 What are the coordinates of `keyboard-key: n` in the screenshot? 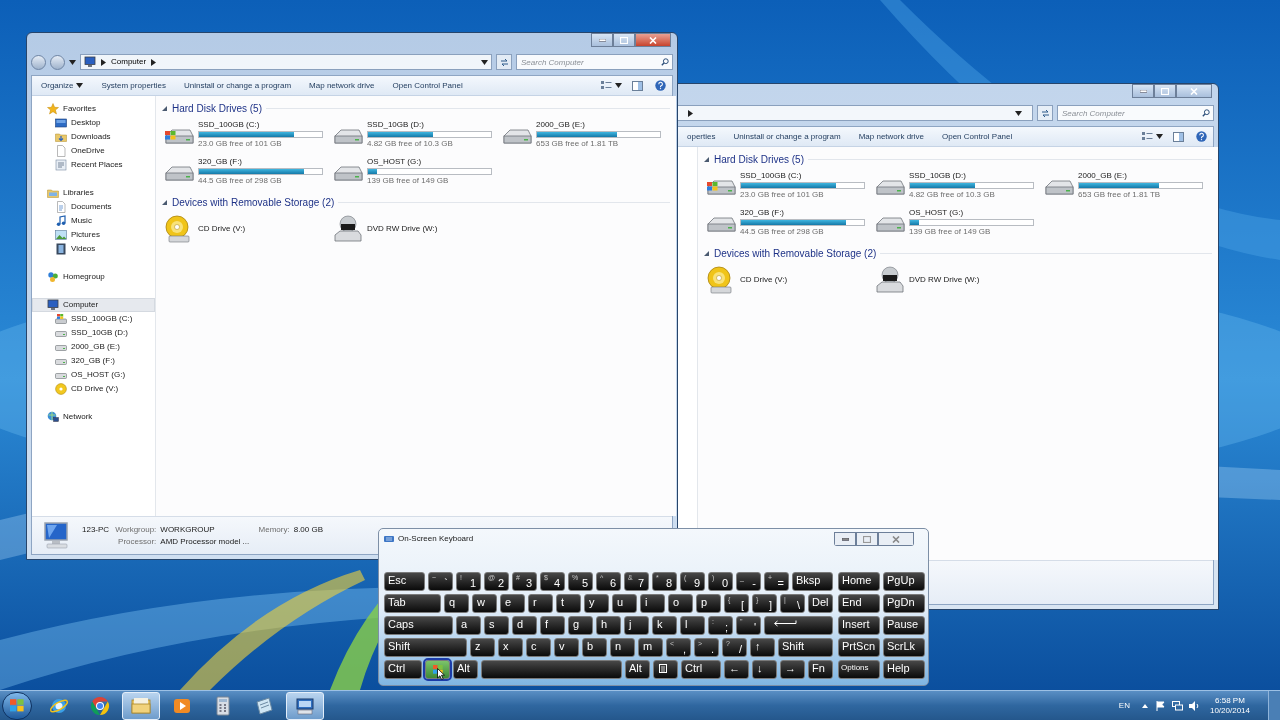 It's located at (622, 647).